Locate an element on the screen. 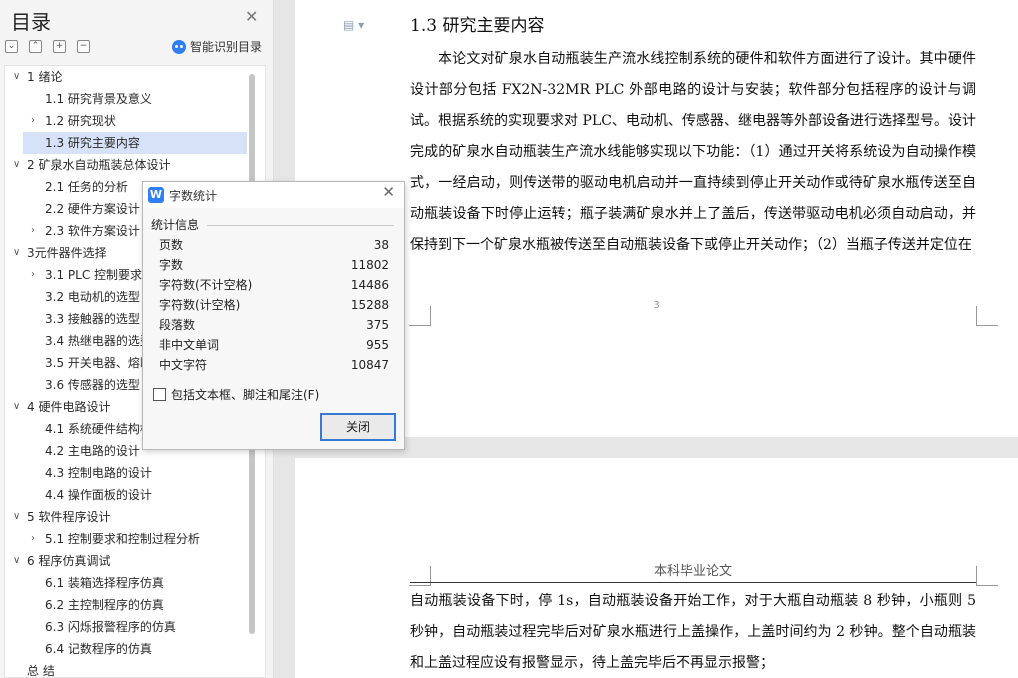 The height and width of the screenshot is (678, 1018). stat-row-words: 字数 11802 is located at coordinates (274, 265).